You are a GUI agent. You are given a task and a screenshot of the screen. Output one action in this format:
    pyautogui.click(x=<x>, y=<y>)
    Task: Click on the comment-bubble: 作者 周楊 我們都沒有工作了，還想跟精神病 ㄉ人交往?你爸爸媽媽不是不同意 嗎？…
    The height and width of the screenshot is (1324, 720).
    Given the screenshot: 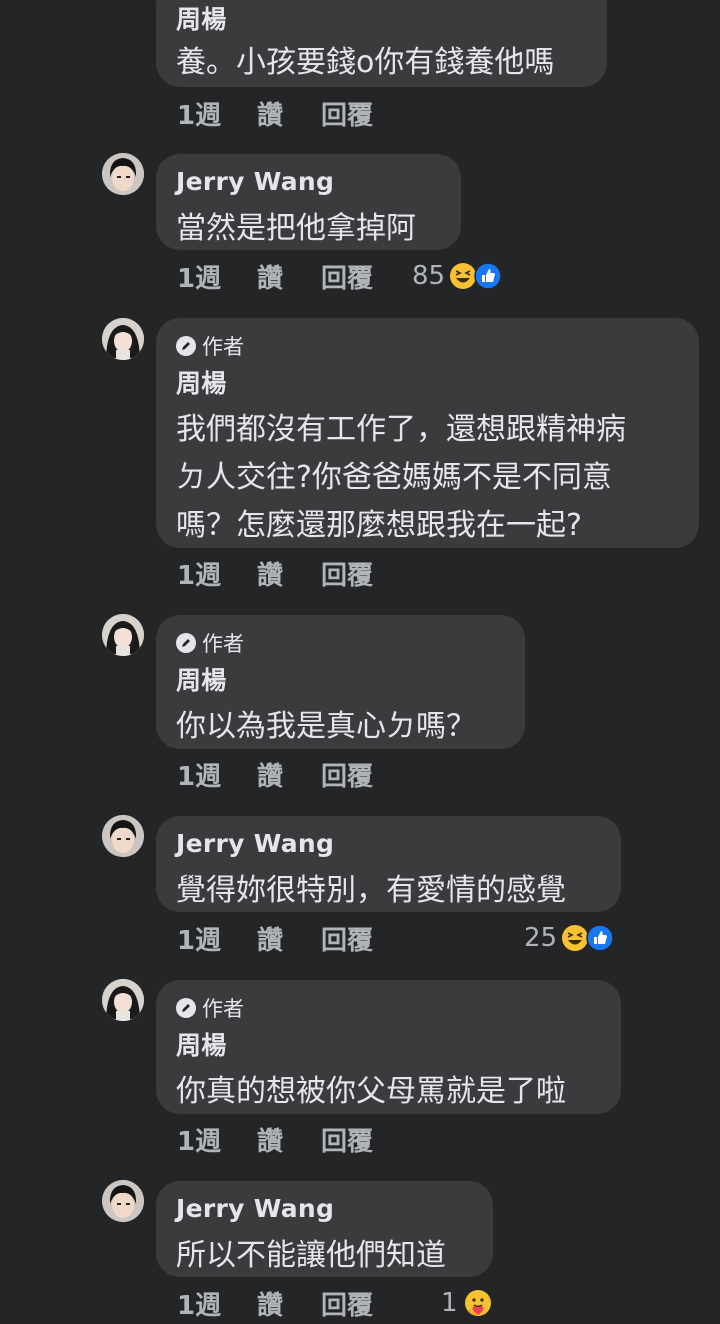 What is the action you would take?
    pyautogui.click(x=427, y=433)
    